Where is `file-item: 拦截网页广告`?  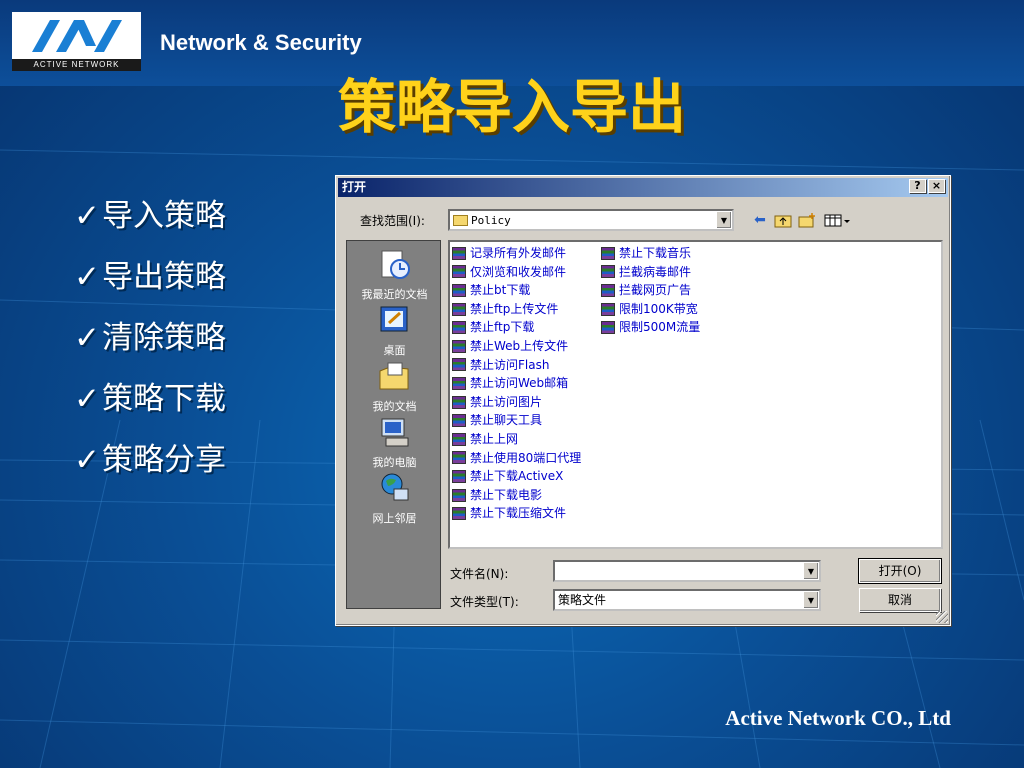
file-item: 拦截网页广告 is located at coordinates (650, 290).